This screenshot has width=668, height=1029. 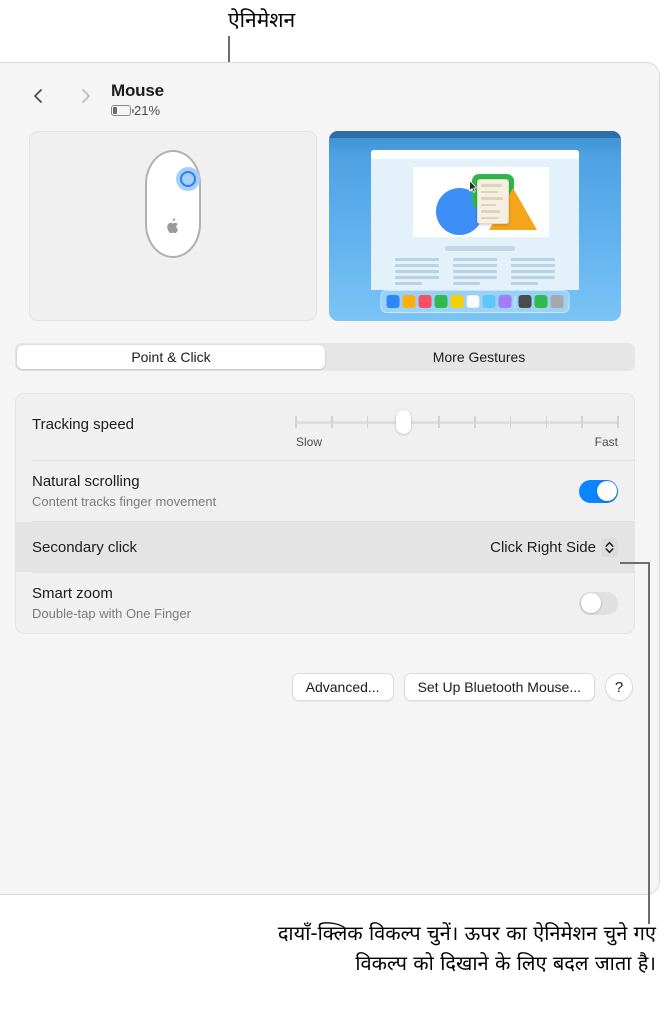 I want to click on animation-window-titlebar, so click(x=475, y=154).